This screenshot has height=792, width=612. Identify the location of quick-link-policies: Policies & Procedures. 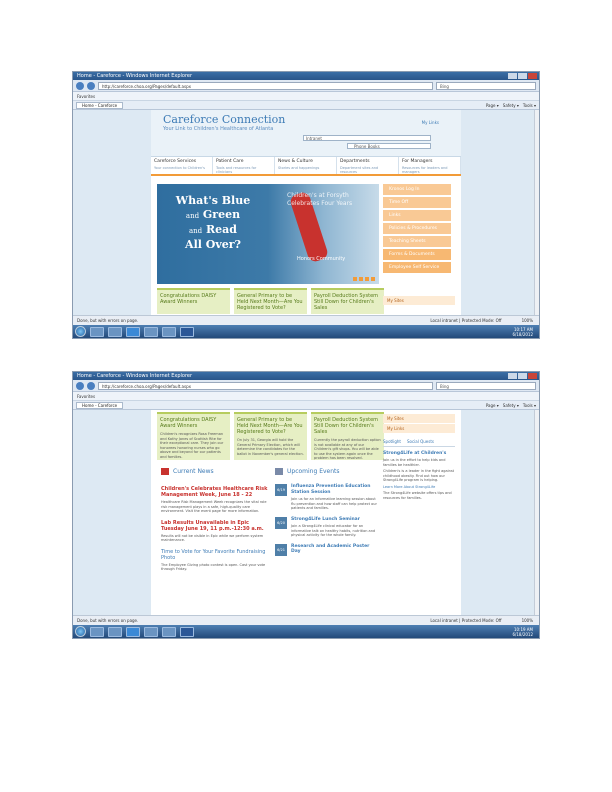
(417, 228).